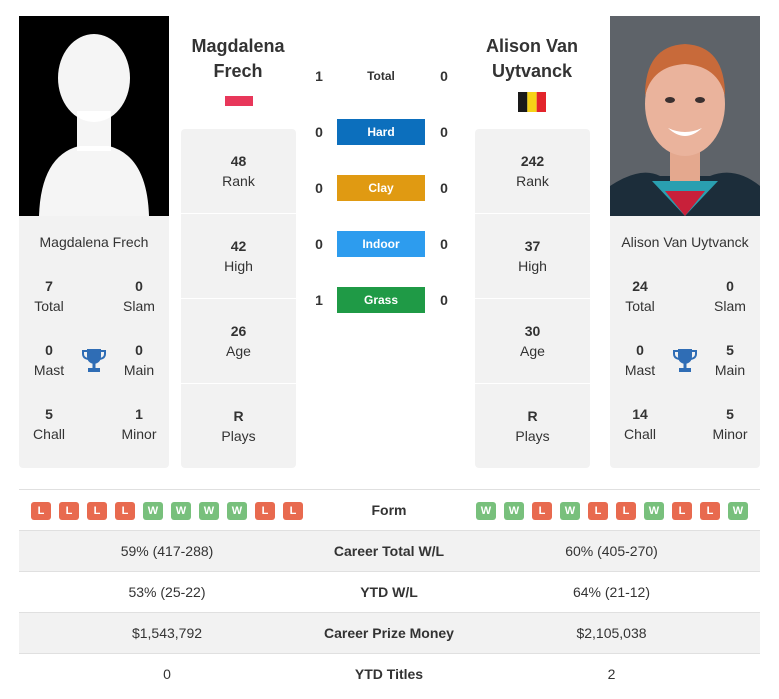 Image resolution: width=779 pixels, height=699 pixels. Describe the element at coordinates (444, 132) in the screenshot. I see `h2h-hard-p2: 0` at that location.